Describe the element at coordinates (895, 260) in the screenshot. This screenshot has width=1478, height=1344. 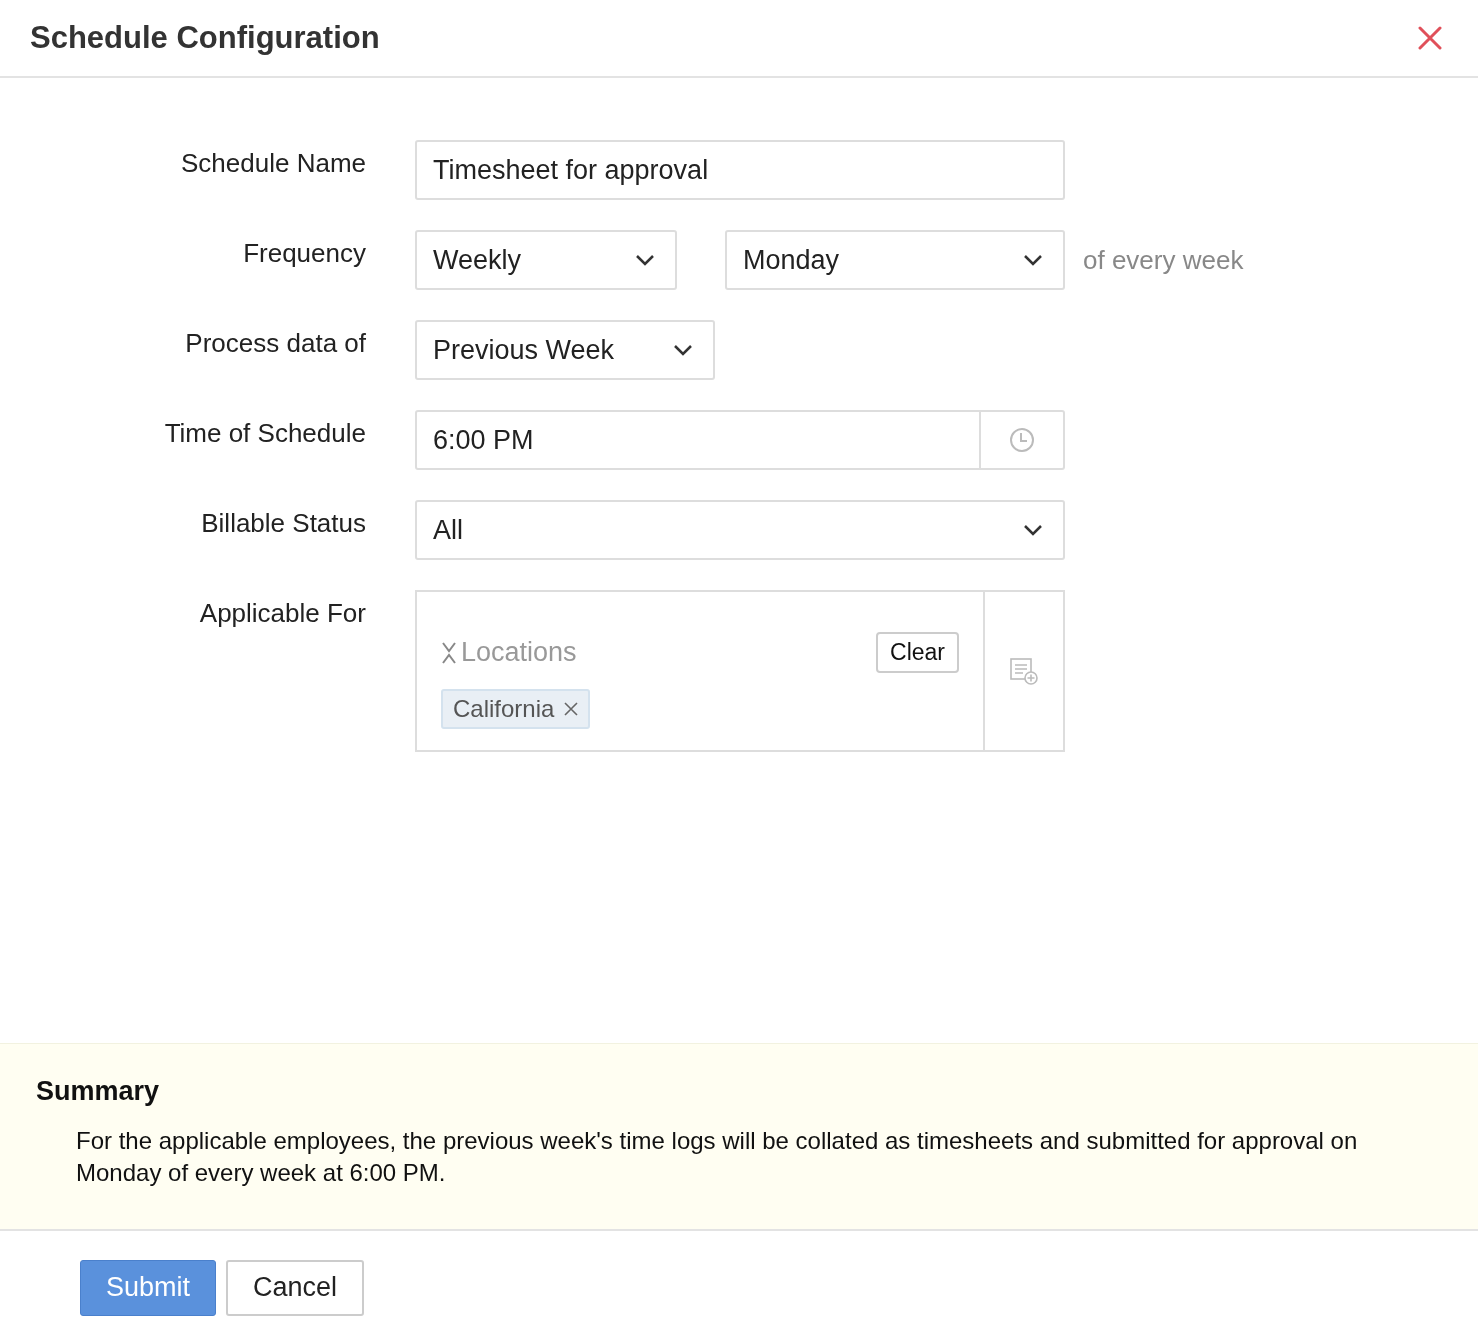
I see `dropdown-field: Monday` at that location.